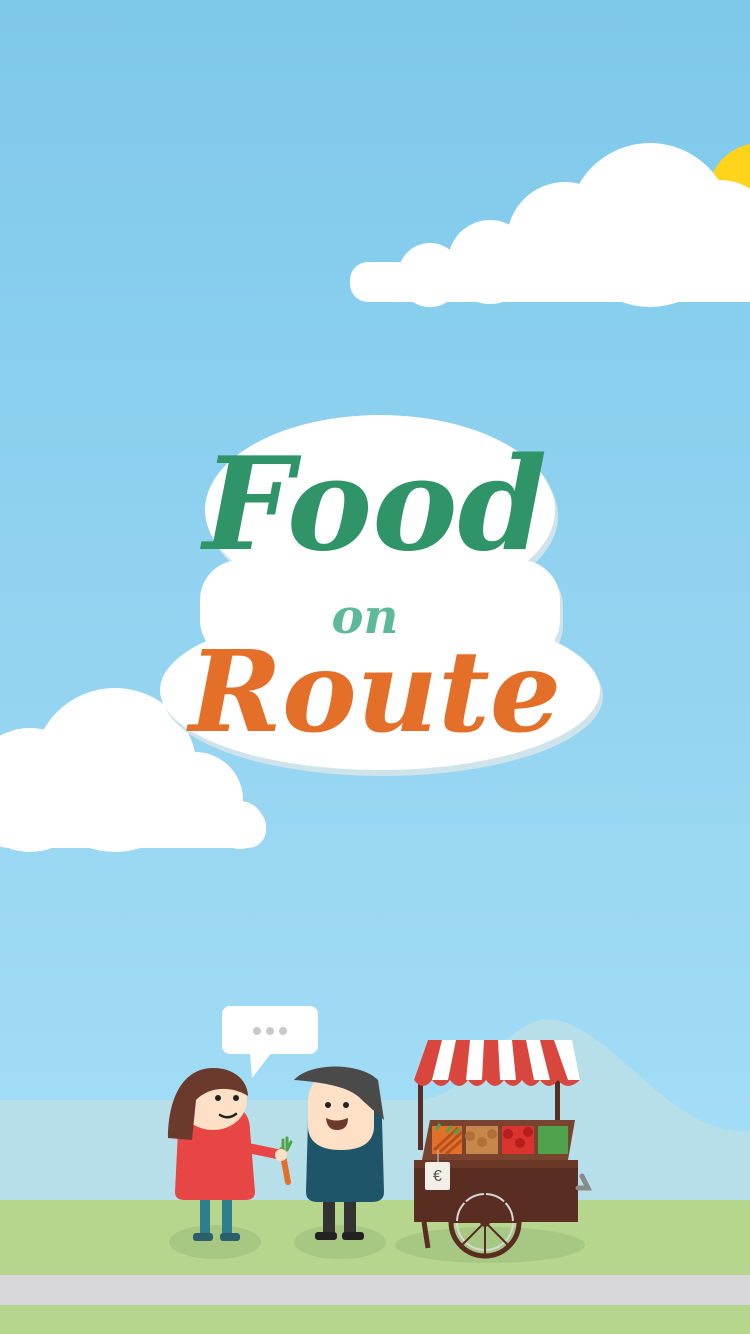 Image resolution: width=750 pixels, height=1334 pixels. Describe the element at coordinates (485, 1222) in the screenshot. I see `cart-wheel` at that location.